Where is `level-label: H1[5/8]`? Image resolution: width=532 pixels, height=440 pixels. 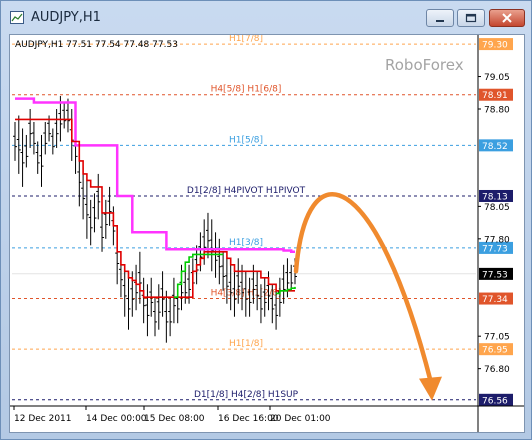
level-label: H1[5/8] is located at coordinates (246, 140).